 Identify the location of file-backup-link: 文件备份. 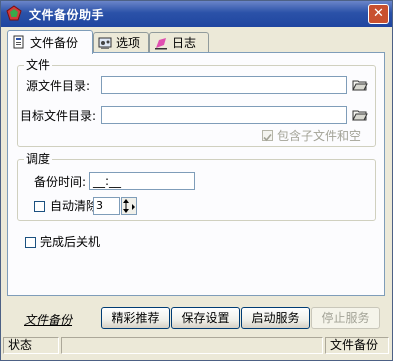
(48, 319).